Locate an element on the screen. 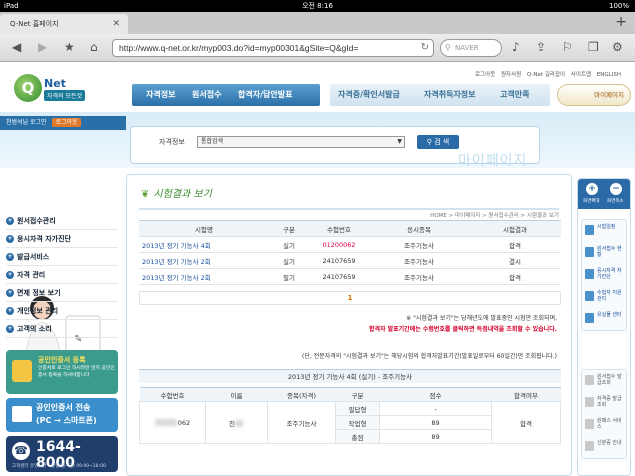 The height and width of the screenshot is (476, 635). search-scope-select: 통합검색 ▼ is located at coordinates (301, 142).